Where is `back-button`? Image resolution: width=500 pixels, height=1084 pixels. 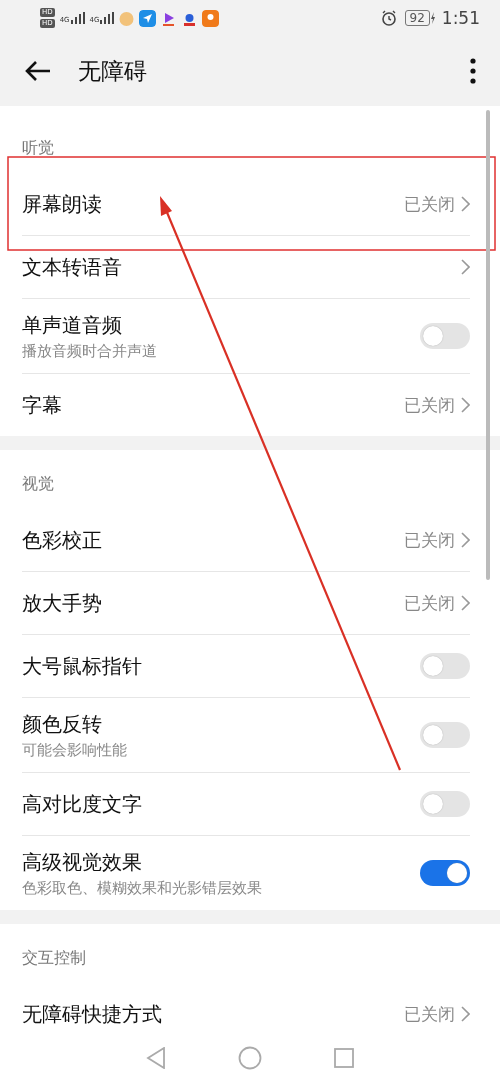
back-button is located at coordinates (38, 71).